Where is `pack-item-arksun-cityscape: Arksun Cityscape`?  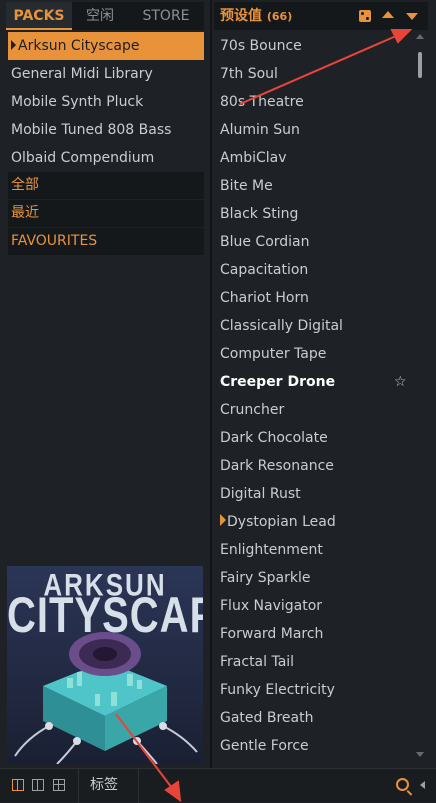
pack-item-arksun-cityscape: Arksun Cityscape is located at coordinates (106, 46).